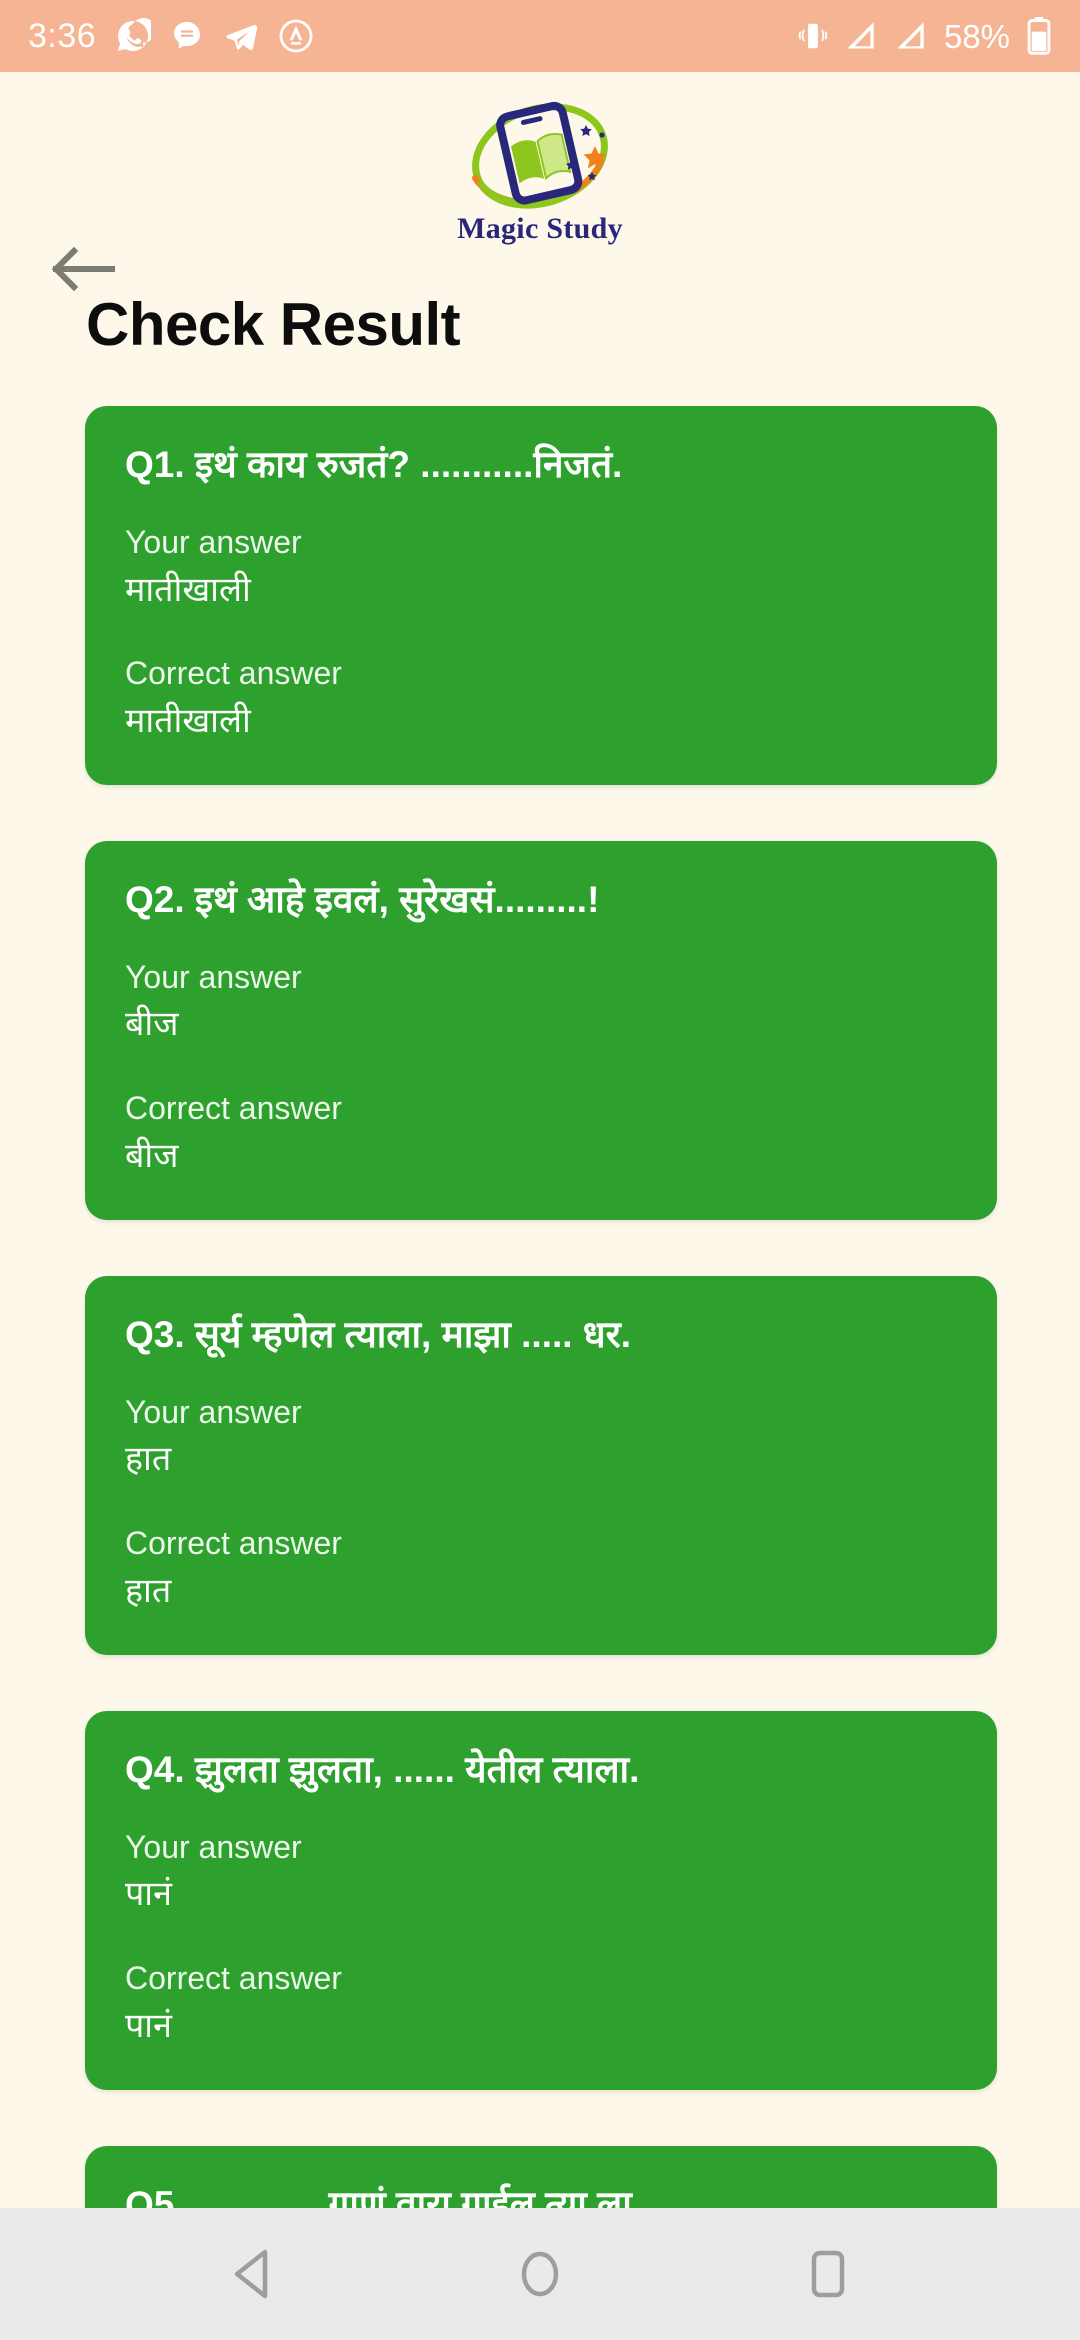 The height and width of the screenshot is (2340, 1080). I want to click on app-a-icon, so click(296, 36).